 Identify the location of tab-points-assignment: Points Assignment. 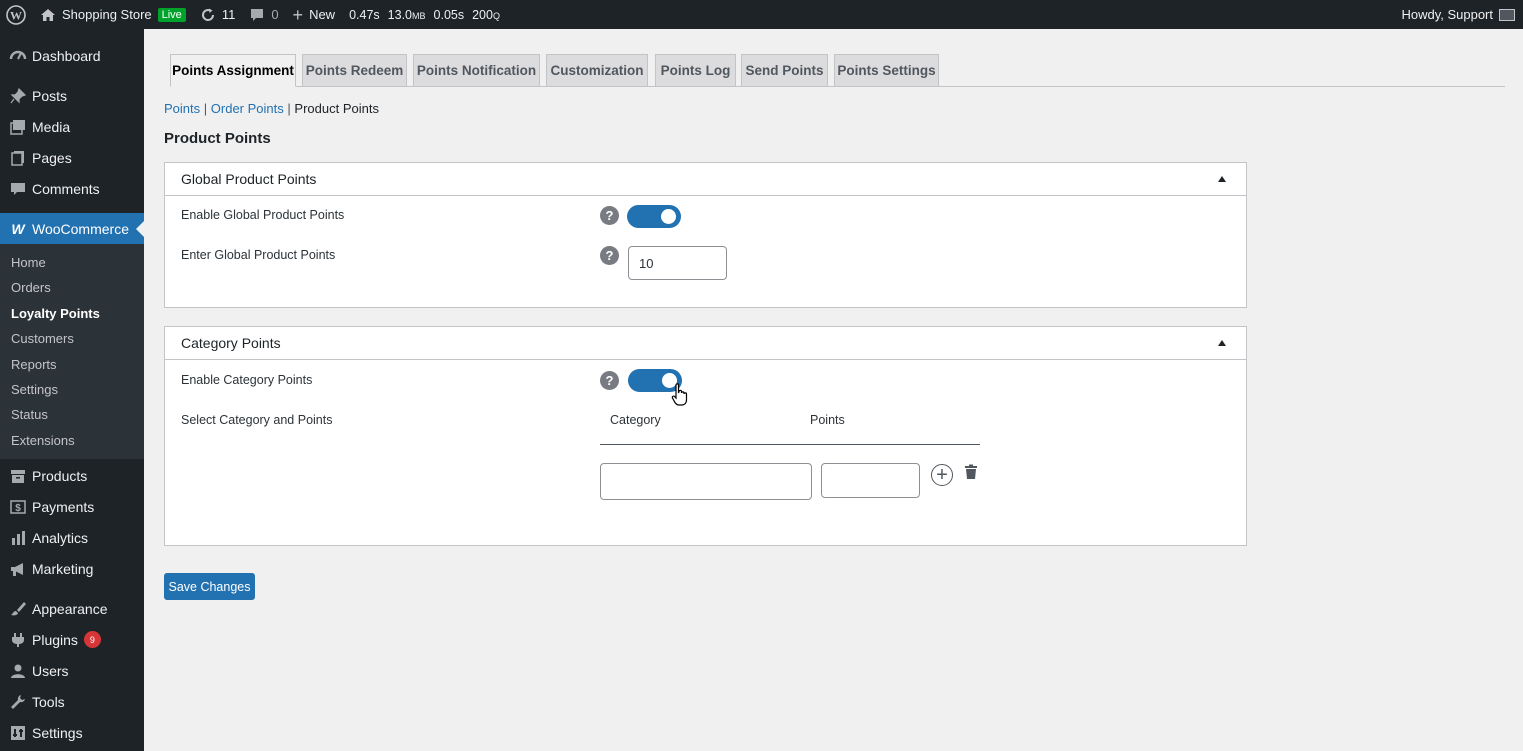
(233, 70).